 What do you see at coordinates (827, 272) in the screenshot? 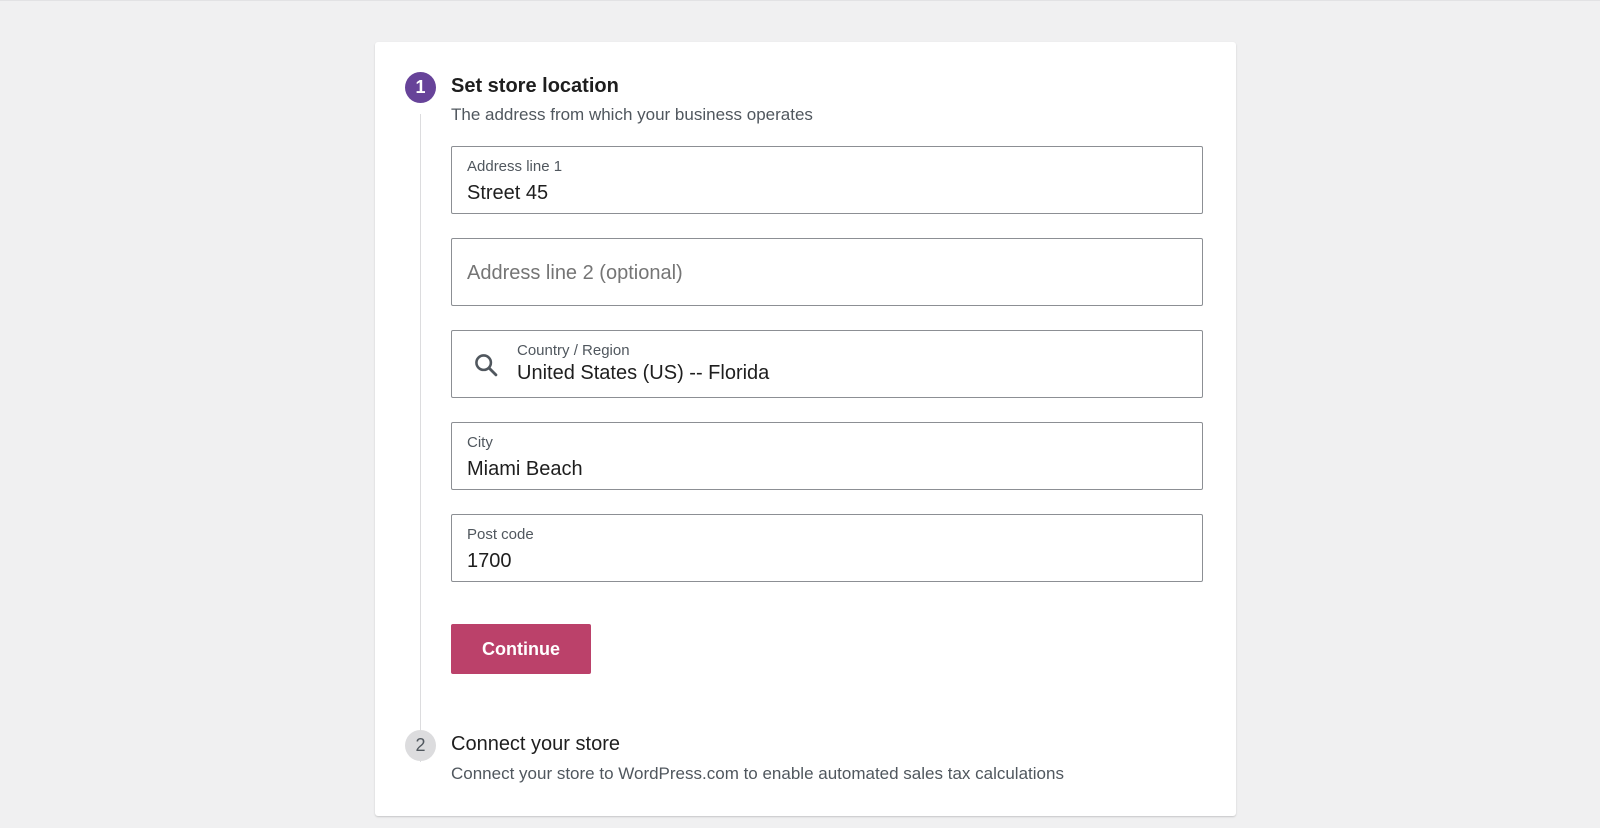
I see `address-line-2-field: Address line 2 (optional)` at bounding box center [827, 272].